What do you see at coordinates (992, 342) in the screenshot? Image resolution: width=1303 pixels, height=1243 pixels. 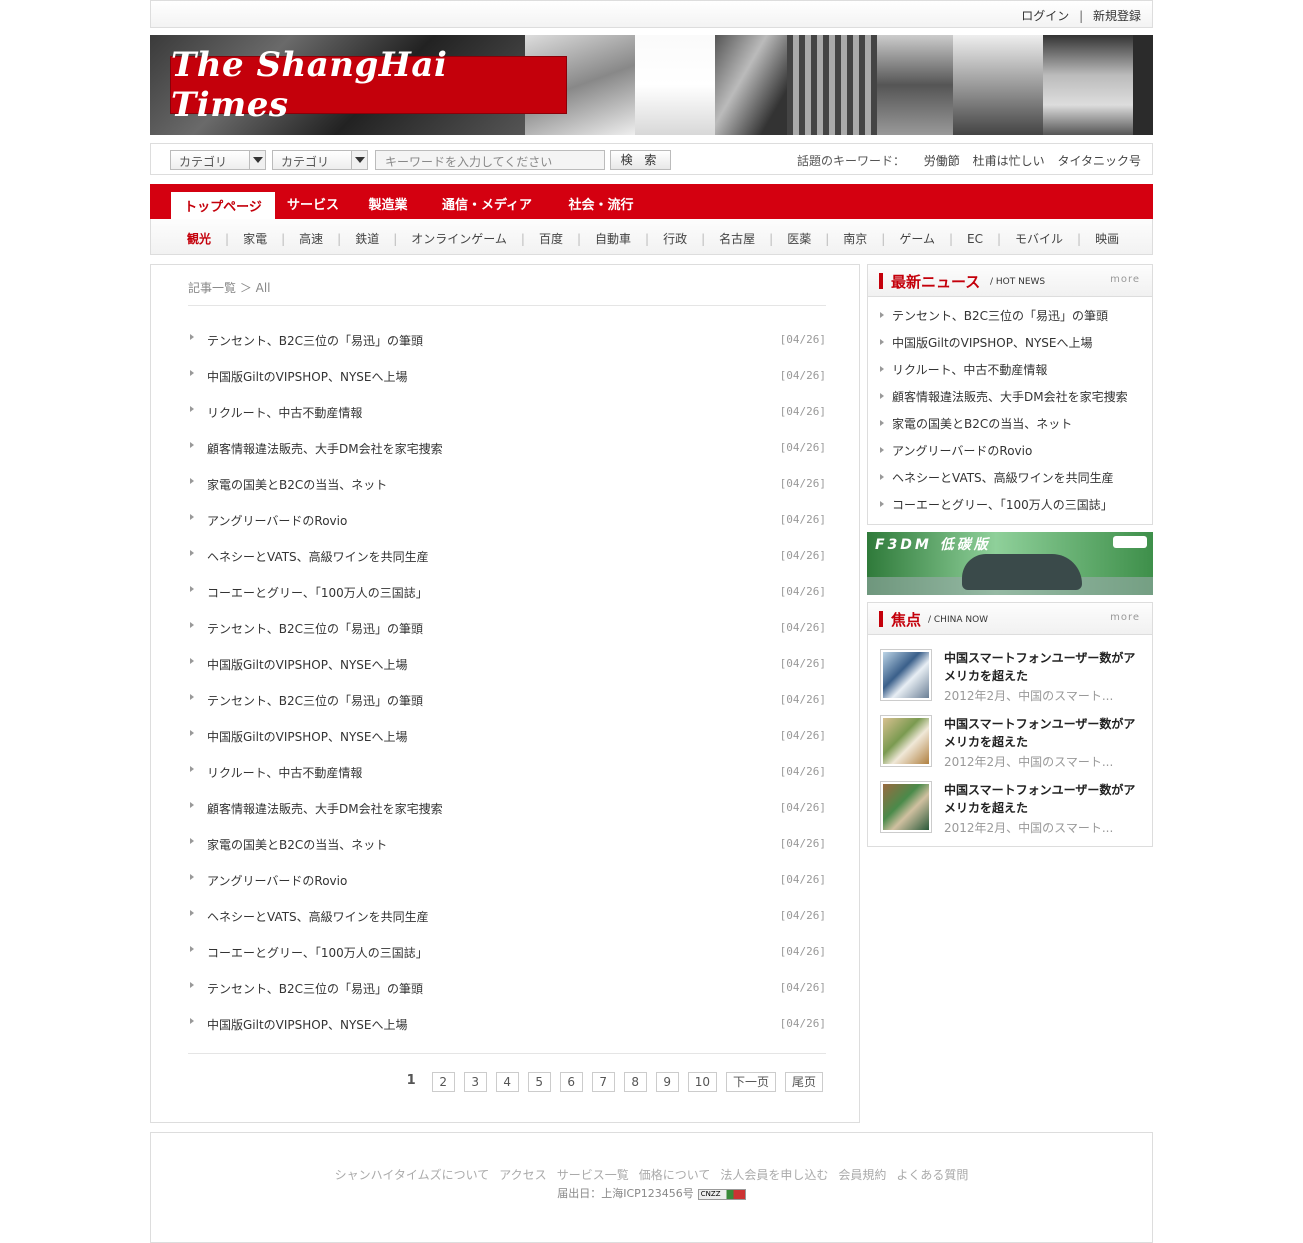 I see `latest-news-link: 中国版GiltのVIPSHOP、NYSEへ上場` at bounding box center [992, 342].